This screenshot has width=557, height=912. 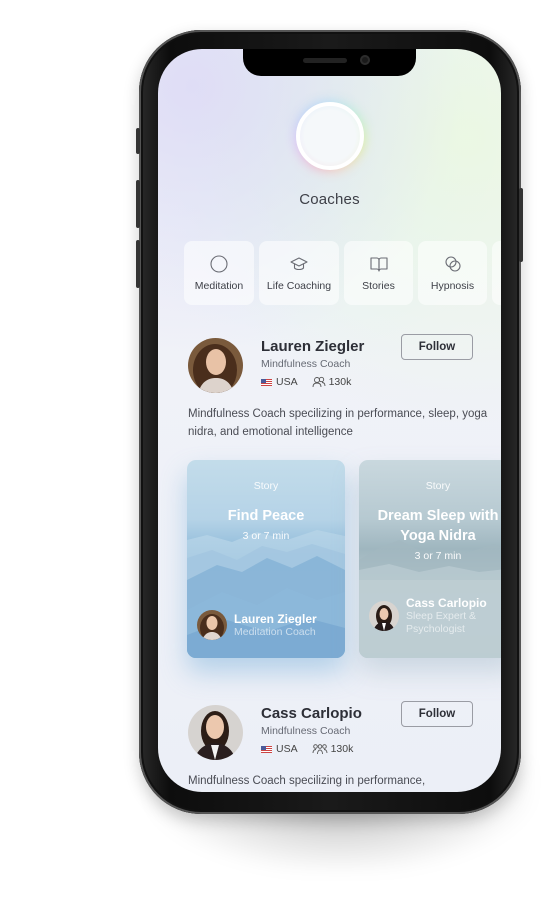 What do you see at coordinates (312, 346) in the screenshot?
I see `coach-name: Lauren Ziegler` at bounding box center [312, 346].